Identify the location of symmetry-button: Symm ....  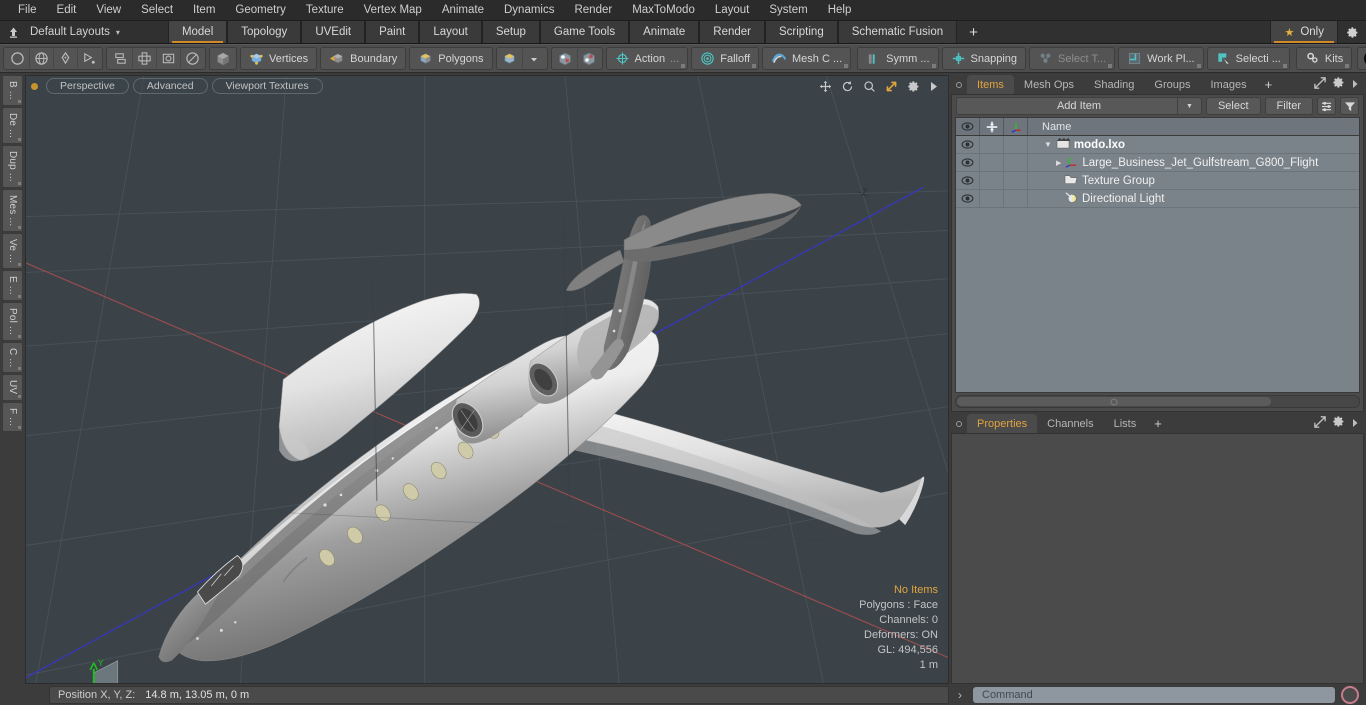
(898, 58).